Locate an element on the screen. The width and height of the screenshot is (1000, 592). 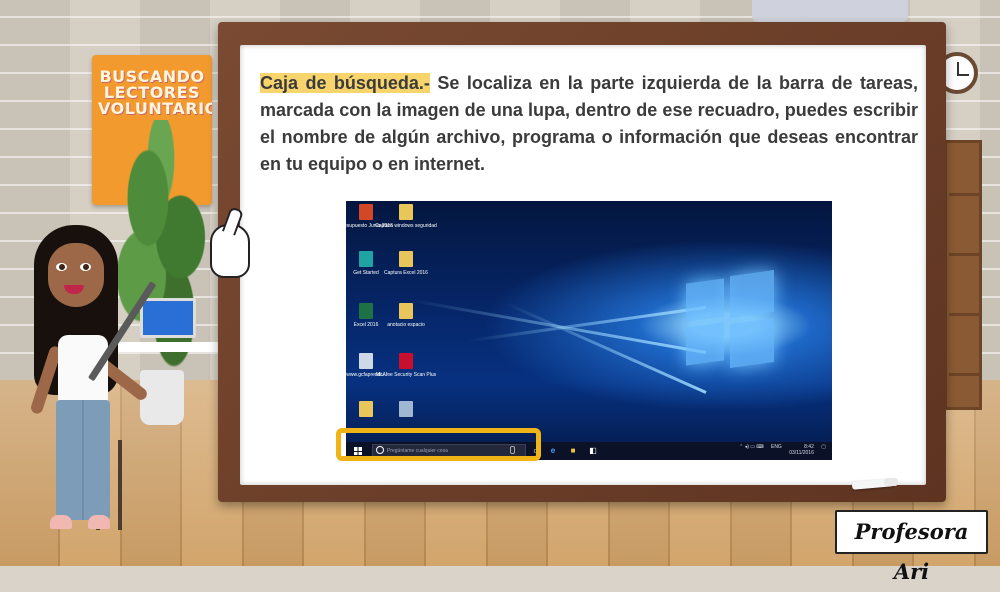
ceiling-lamp is located at coordinates (830, 11).